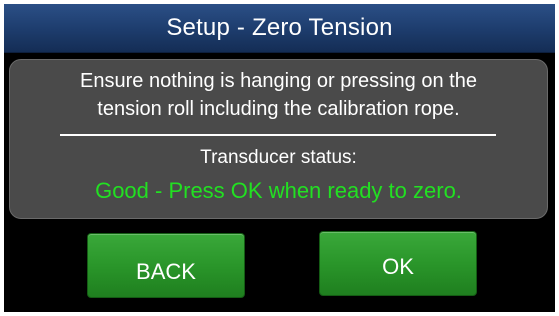 This screenshot has height=316, width=559. What do you see at coordinates (278, 135) in the screenshot?
I see `divider` at bounding box center [278, 135].